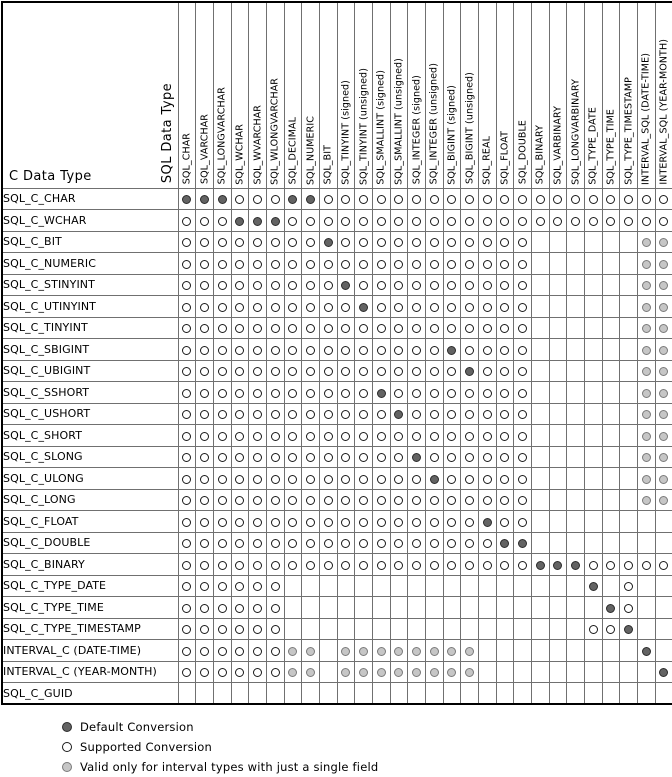 The width and height of the screenshot is (672, 777). Describe the element at coordinates (167, 133) in the screenshot. I see `column-axis-label: SQL Data Type` at that location.